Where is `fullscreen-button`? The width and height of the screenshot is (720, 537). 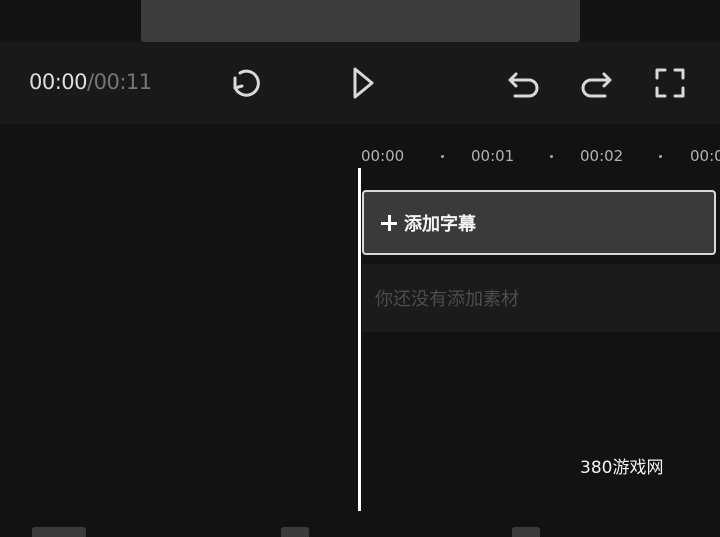 fullscreen-button is located at coordinates (670, 83).